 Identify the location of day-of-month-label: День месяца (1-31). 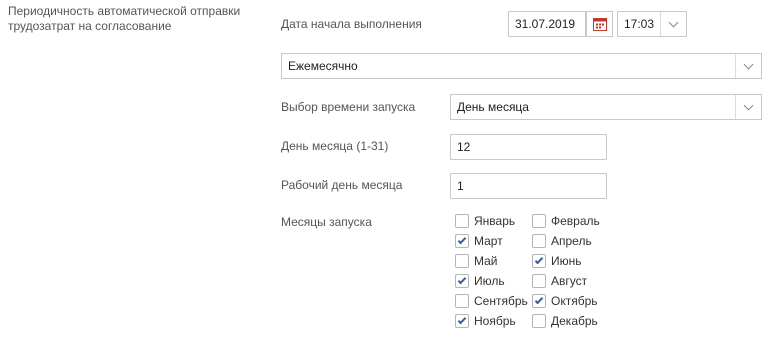
(335, 146).